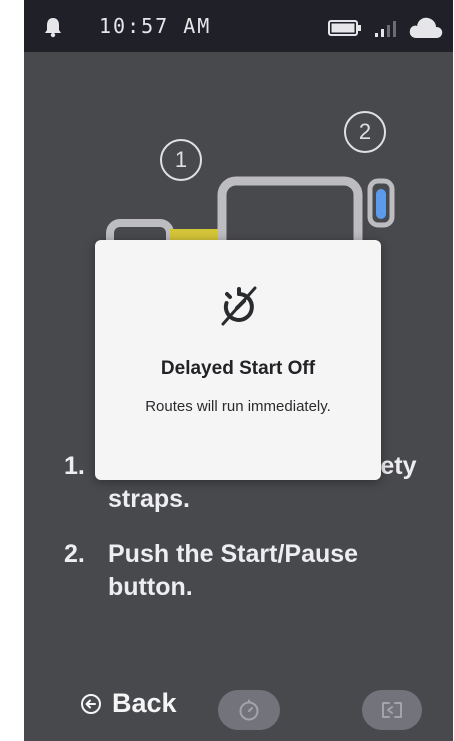 Image resolution: width=454 pixels, height=741 pixels. I want to click on delay-off-icon, so click(239, 308).